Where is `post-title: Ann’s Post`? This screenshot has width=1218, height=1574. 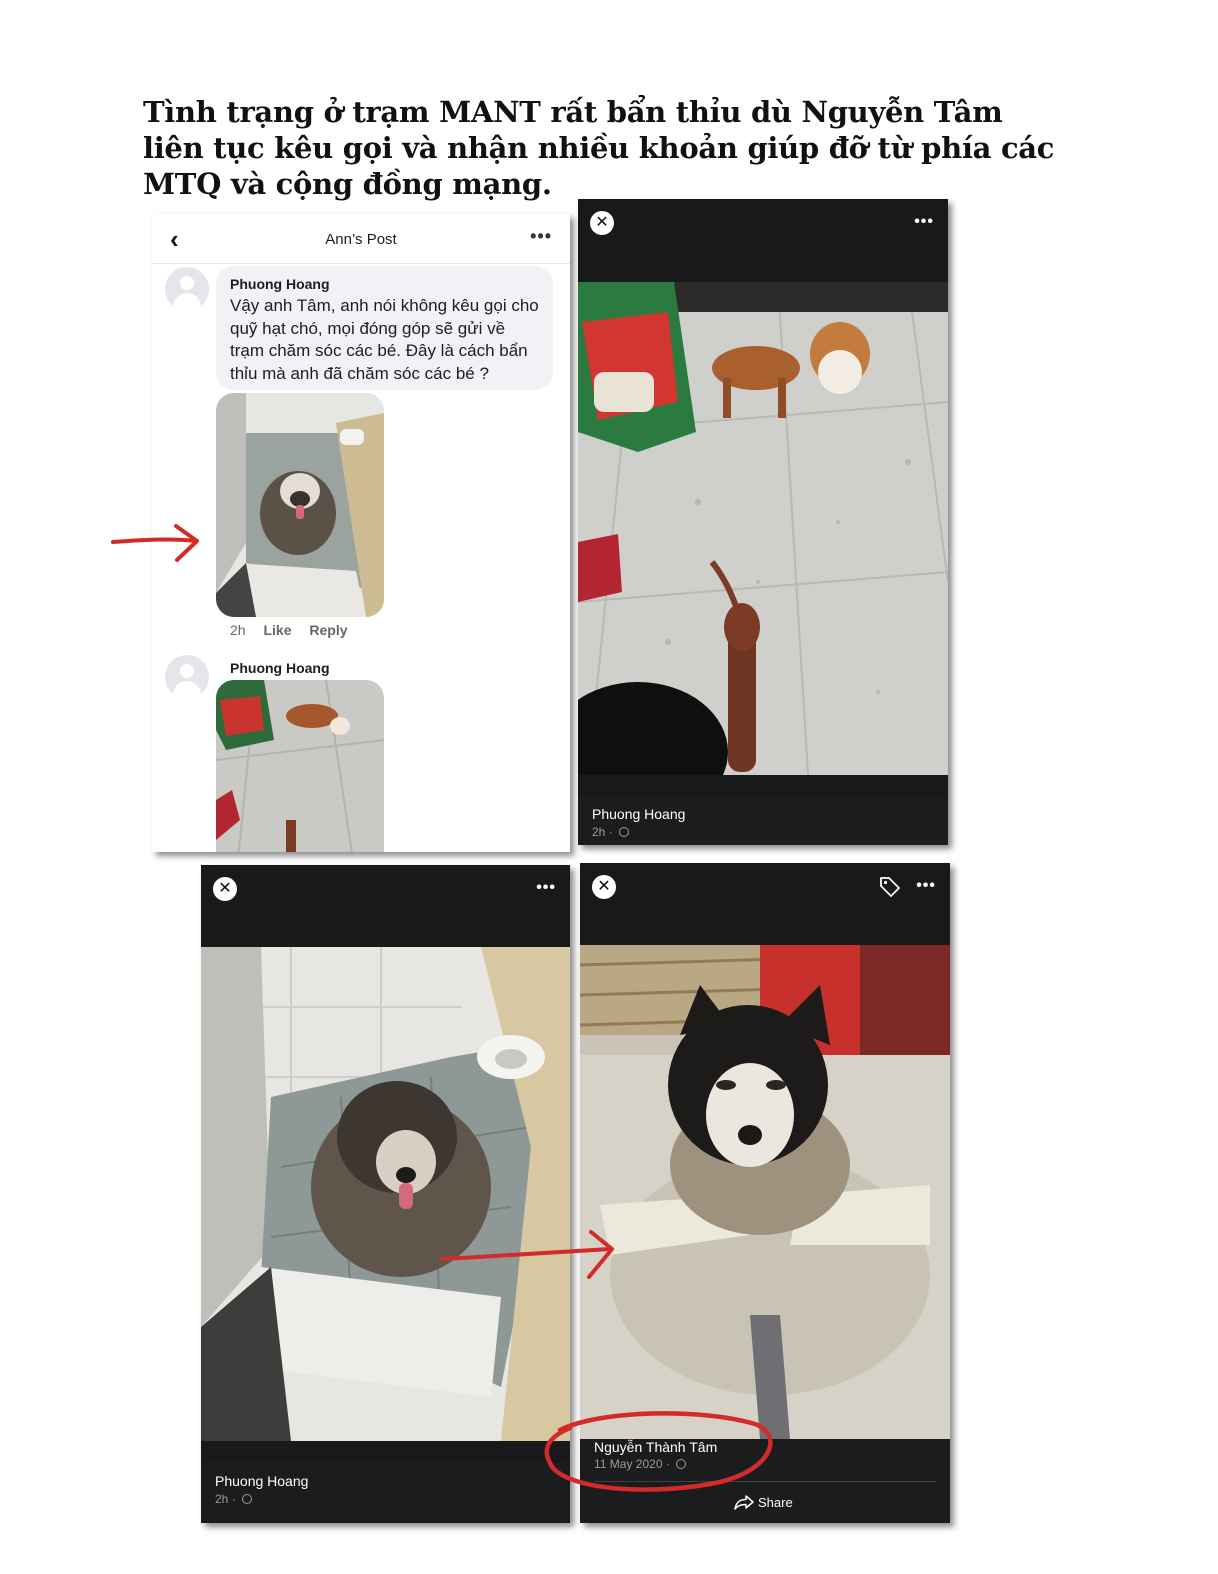 post-title: Ann’s Post is located at coordinates (361, 239).